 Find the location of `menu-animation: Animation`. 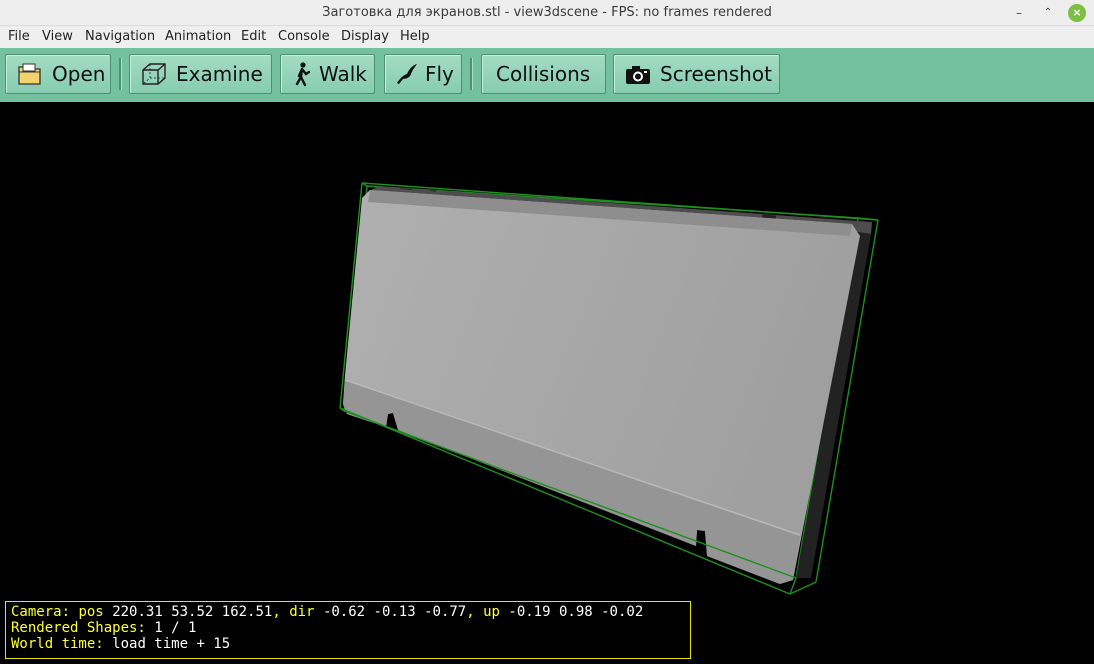

menu-animation: Animation is located at coordinates (198, 37).